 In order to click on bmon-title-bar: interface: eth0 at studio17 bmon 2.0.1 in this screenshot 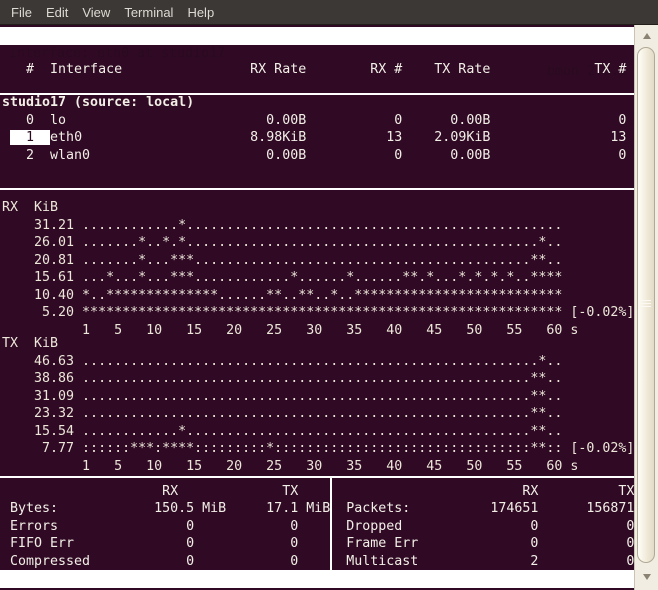, I will do `click(317, 53)`.